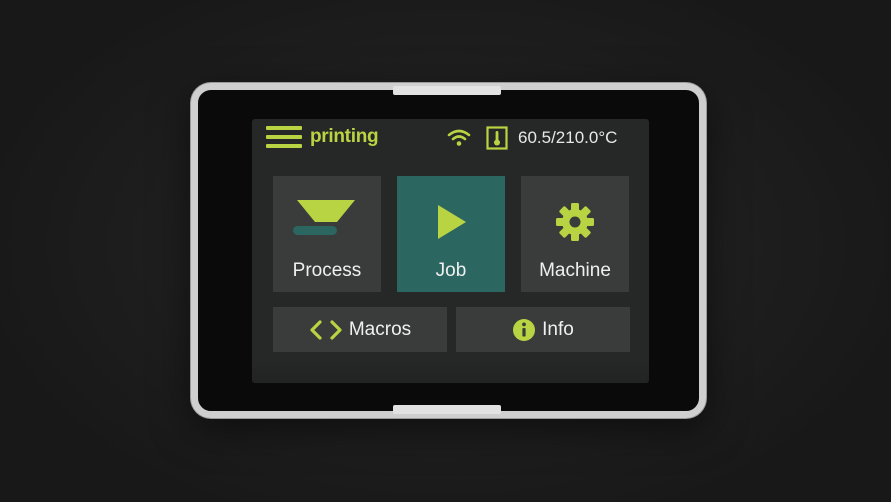 The height and width of the screenshot is (502, 891). Describe the element at coordinates (447, 409) in the screenshot. I see `mount-clip-bottom` at that location.